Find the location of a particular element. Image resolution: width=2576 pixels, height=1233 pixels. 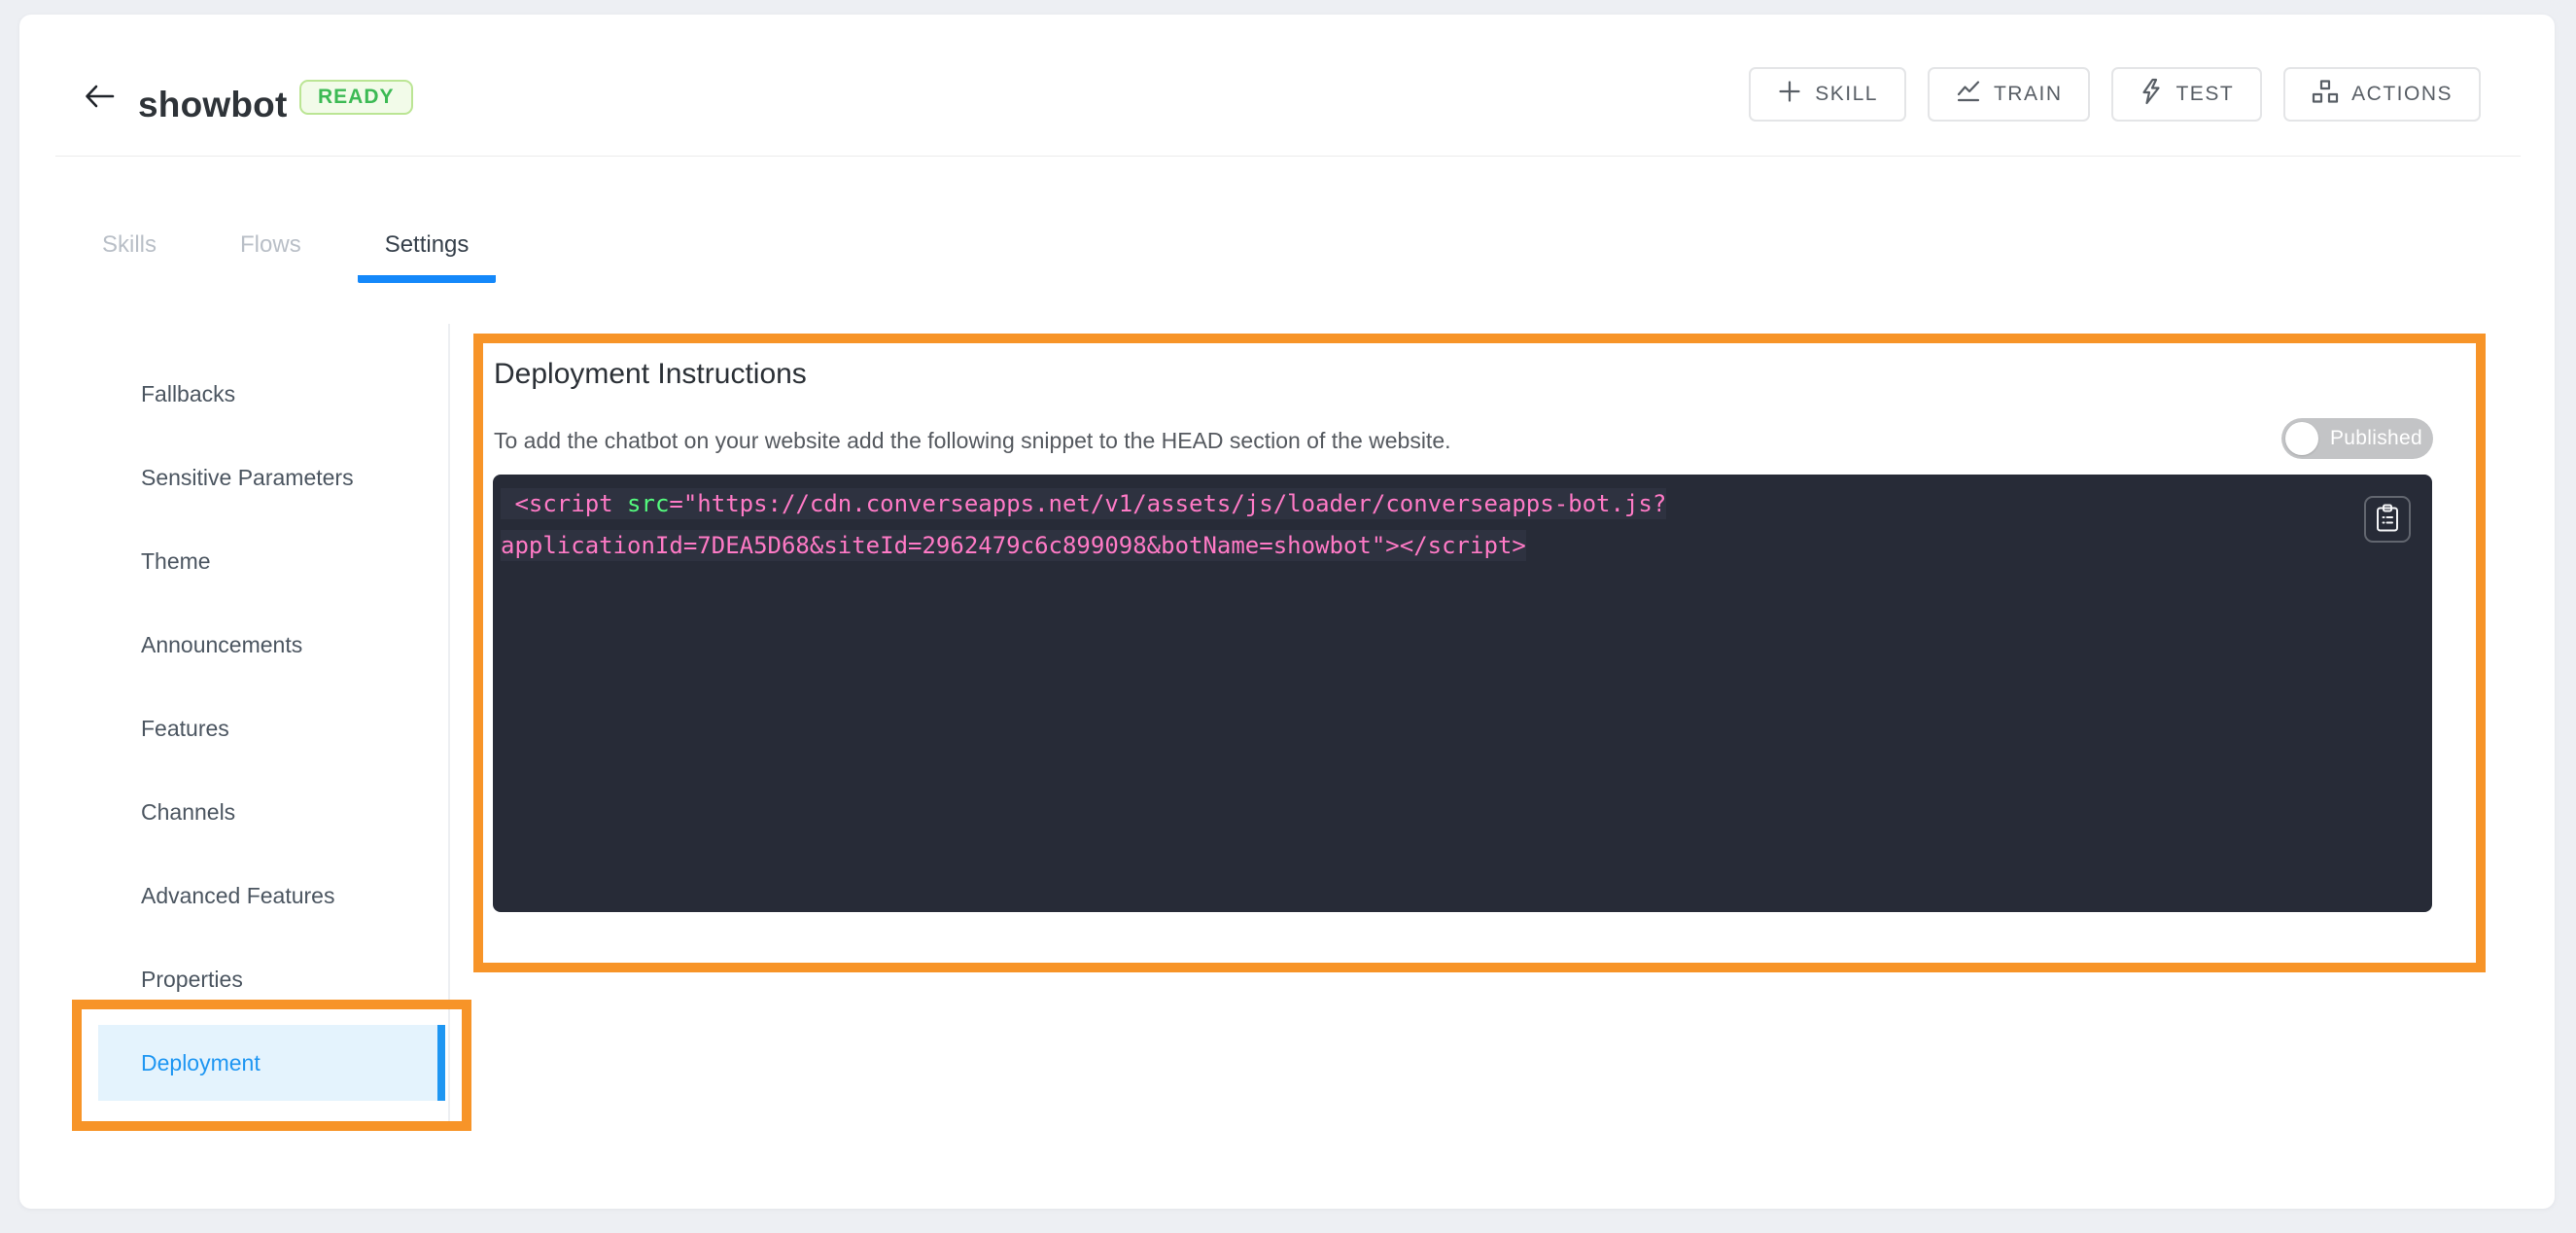

train-button: TRAIN is located at coordinates (2009, 94).